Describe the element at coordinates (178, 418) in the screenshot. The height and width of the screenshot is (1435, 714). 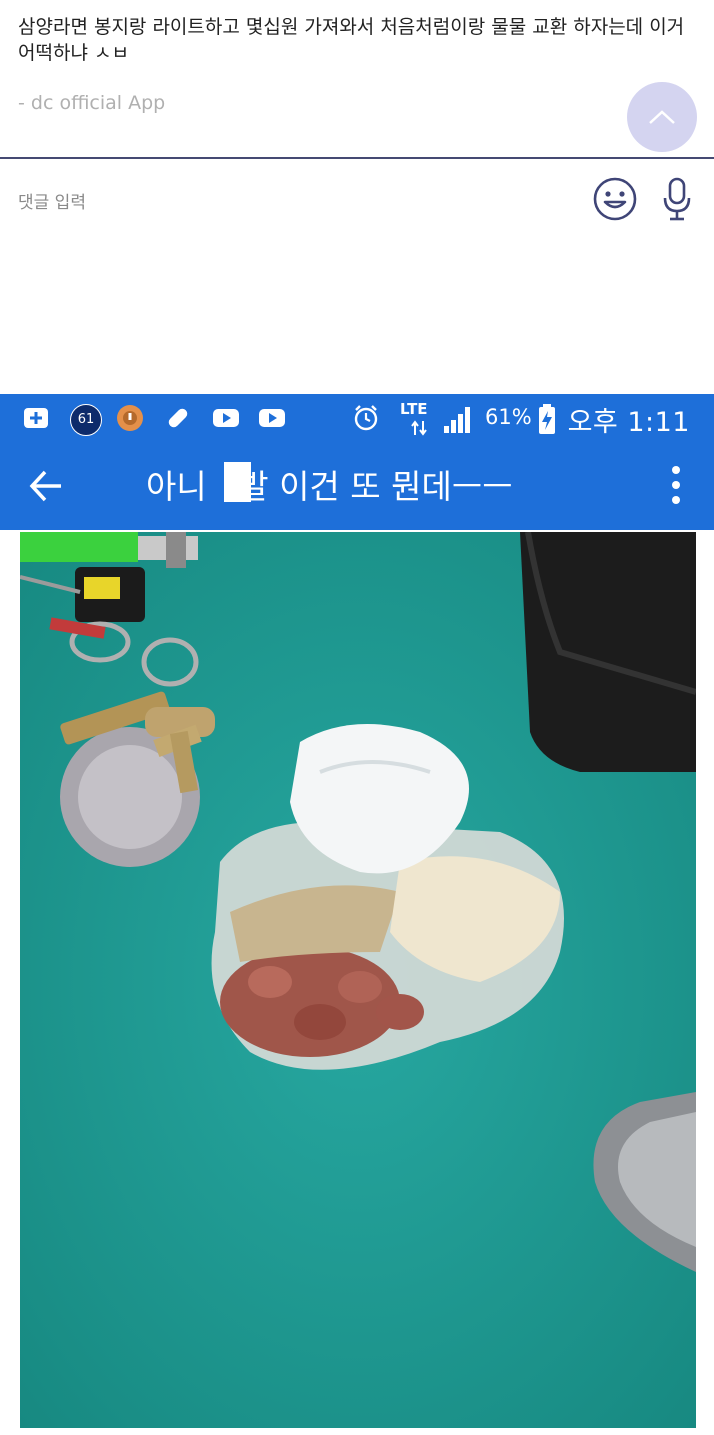
I see `pill-icon` at that location.